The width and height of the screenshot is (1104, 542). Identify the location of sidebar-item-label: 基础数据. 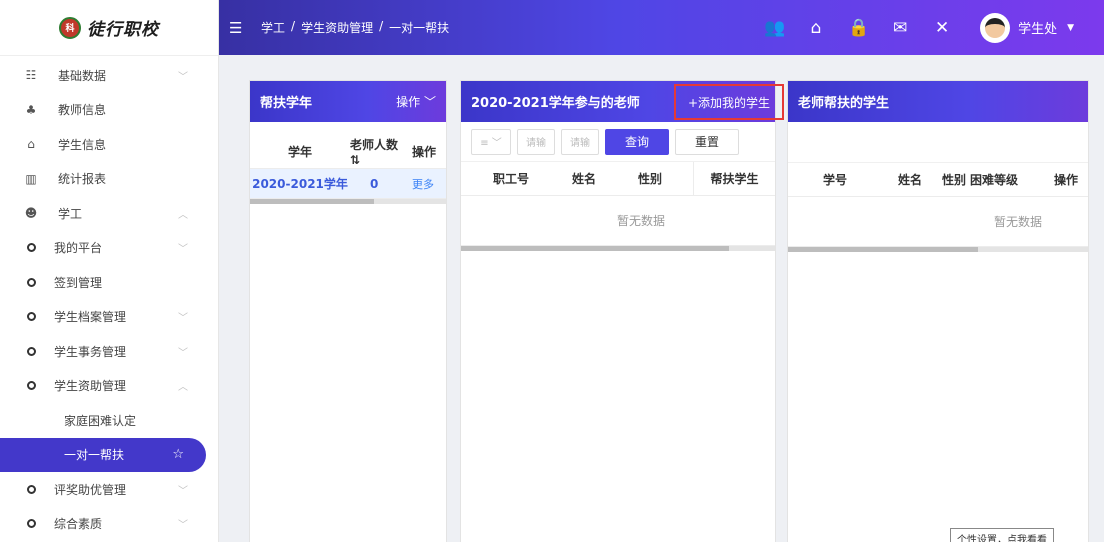
(82, 75).